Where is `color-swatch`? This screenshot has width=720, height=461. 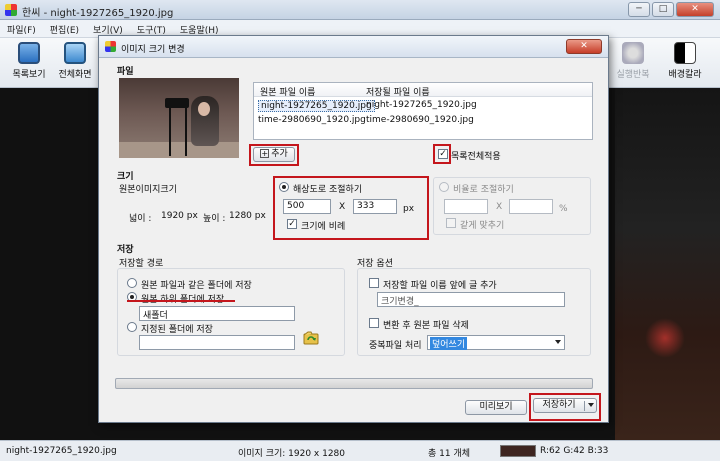
color-swatch is located at coordinates (518, 451).